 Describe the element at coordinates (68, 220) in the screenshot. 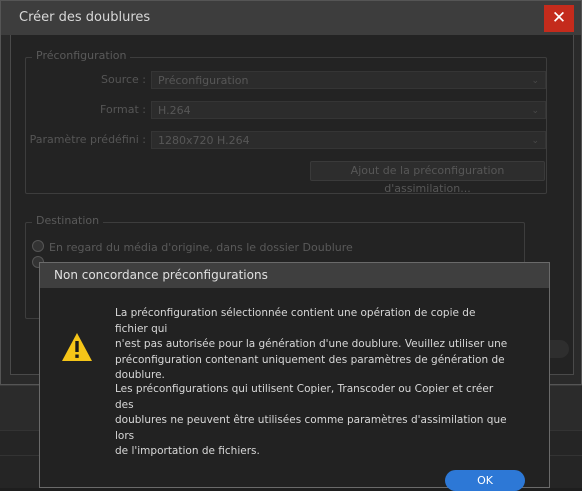

I see `destination-group-legend: Destination` at that location.